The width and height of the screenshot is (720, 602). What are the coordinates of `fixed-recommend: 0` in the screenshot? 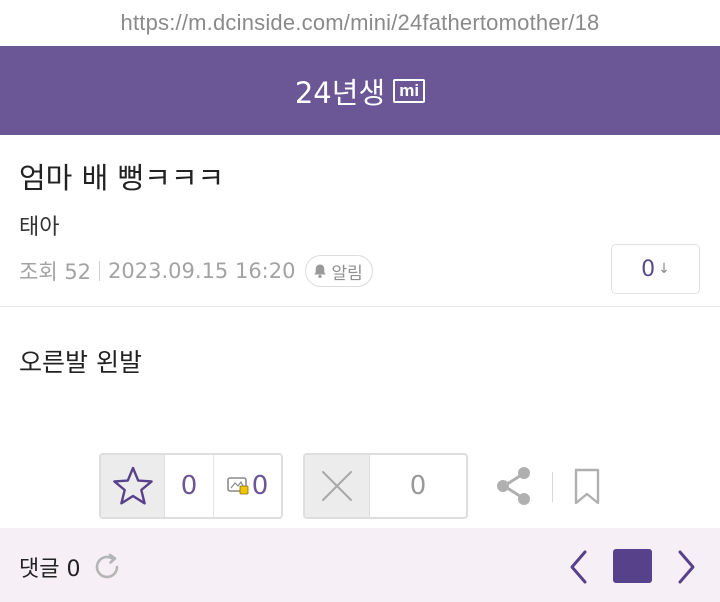 It's located at (247, 486).